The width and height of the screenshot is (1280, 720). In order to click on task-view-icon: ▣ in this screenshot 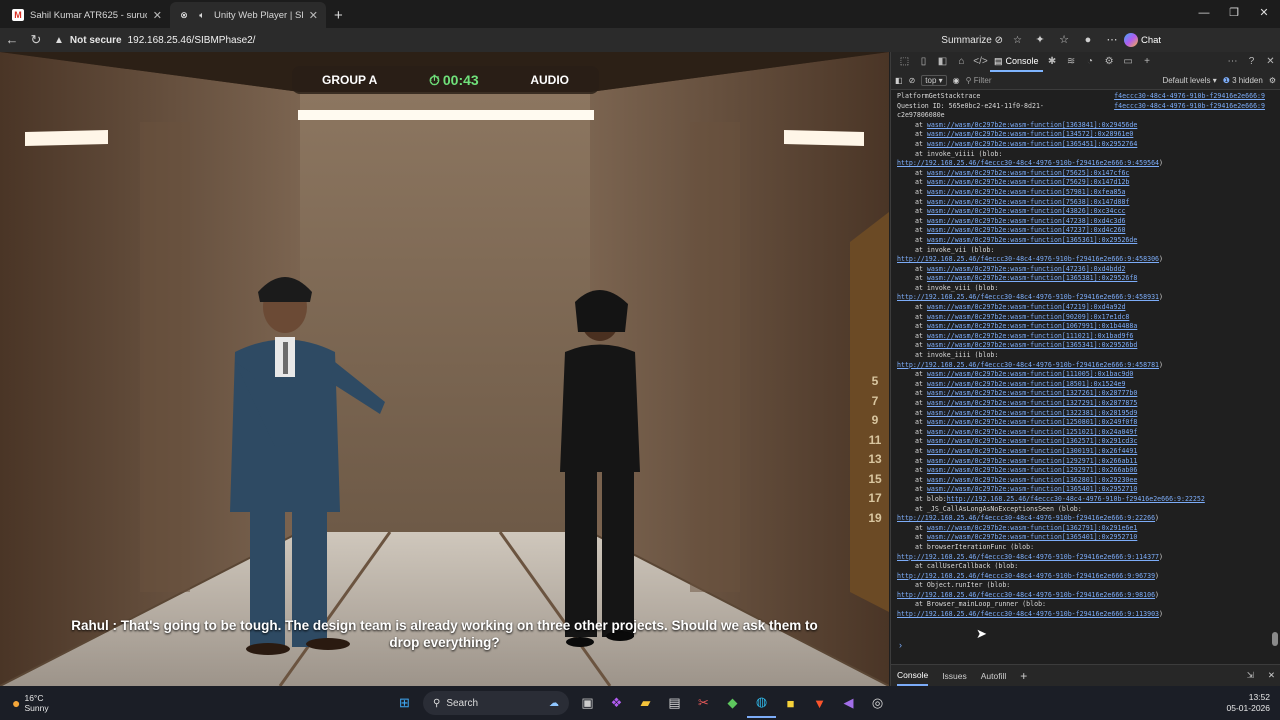, I will do `click(587, 703)`.